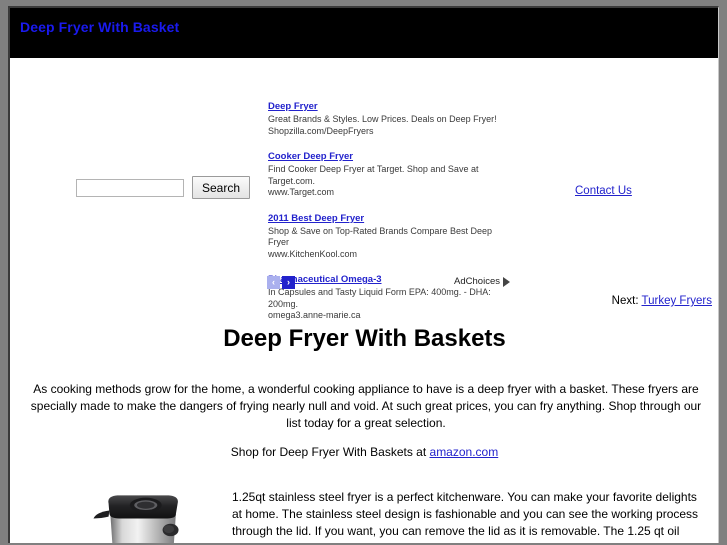 The image size is (727, 545). I want to click on ad-title-link: Cooker Deep Fryer, so click(310, 156).